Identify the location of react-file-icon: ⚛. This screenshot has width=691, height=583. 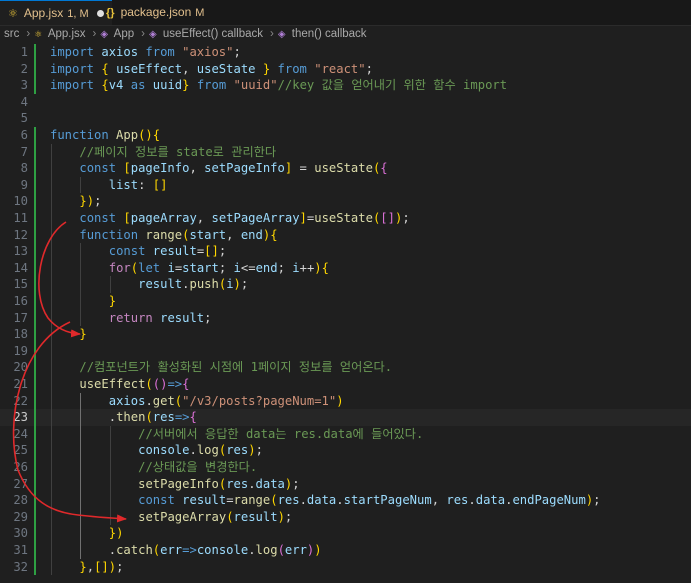
(13, 14).